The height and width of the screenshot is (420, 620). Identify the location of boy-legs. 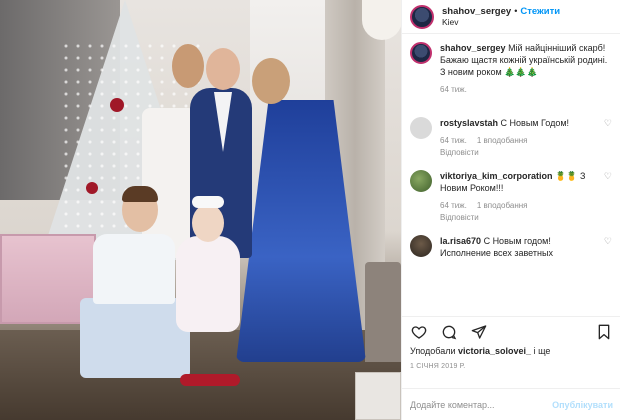
(135, 338).